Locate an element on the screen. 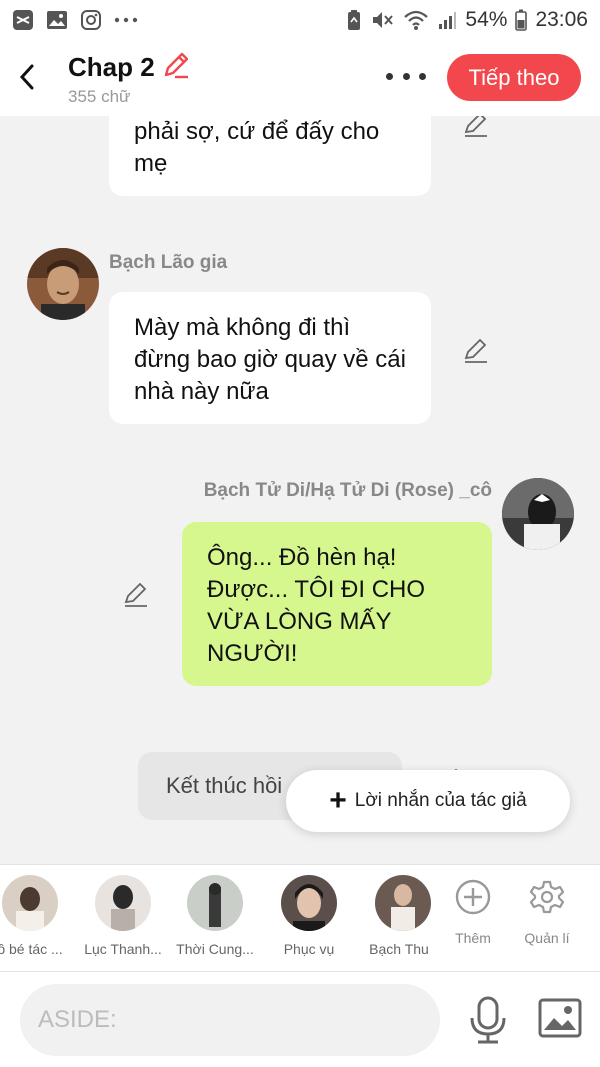 The width and height of the screenshot is (600, 1067). instagram-icon is located at coordinates (91, 20).